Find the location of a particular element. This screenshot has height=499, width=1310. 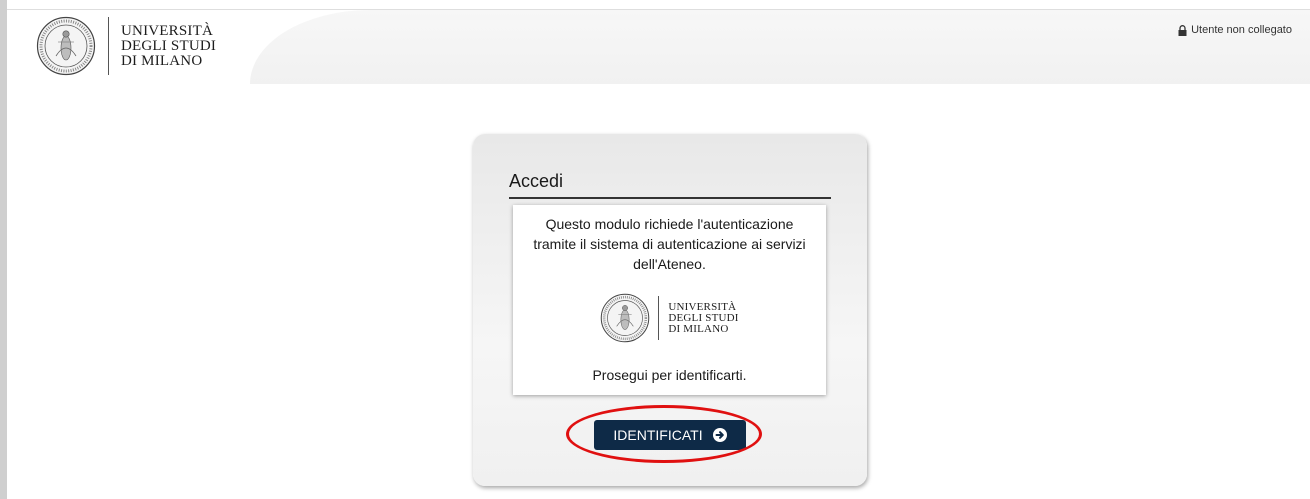

left-border is located at coordinates (3, 249).